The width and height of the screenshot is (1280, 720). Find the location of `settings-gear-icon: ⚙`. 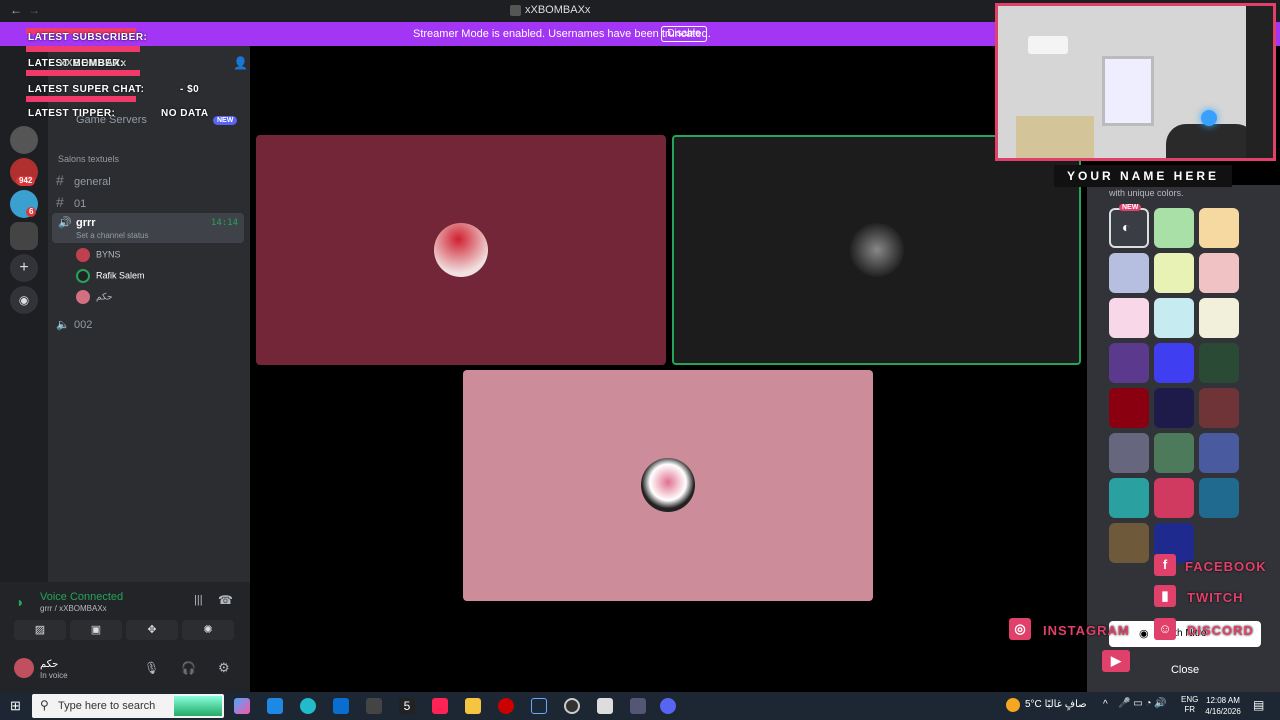

settings-gear-icon: ⚙ is located at coordinates (224, 668).